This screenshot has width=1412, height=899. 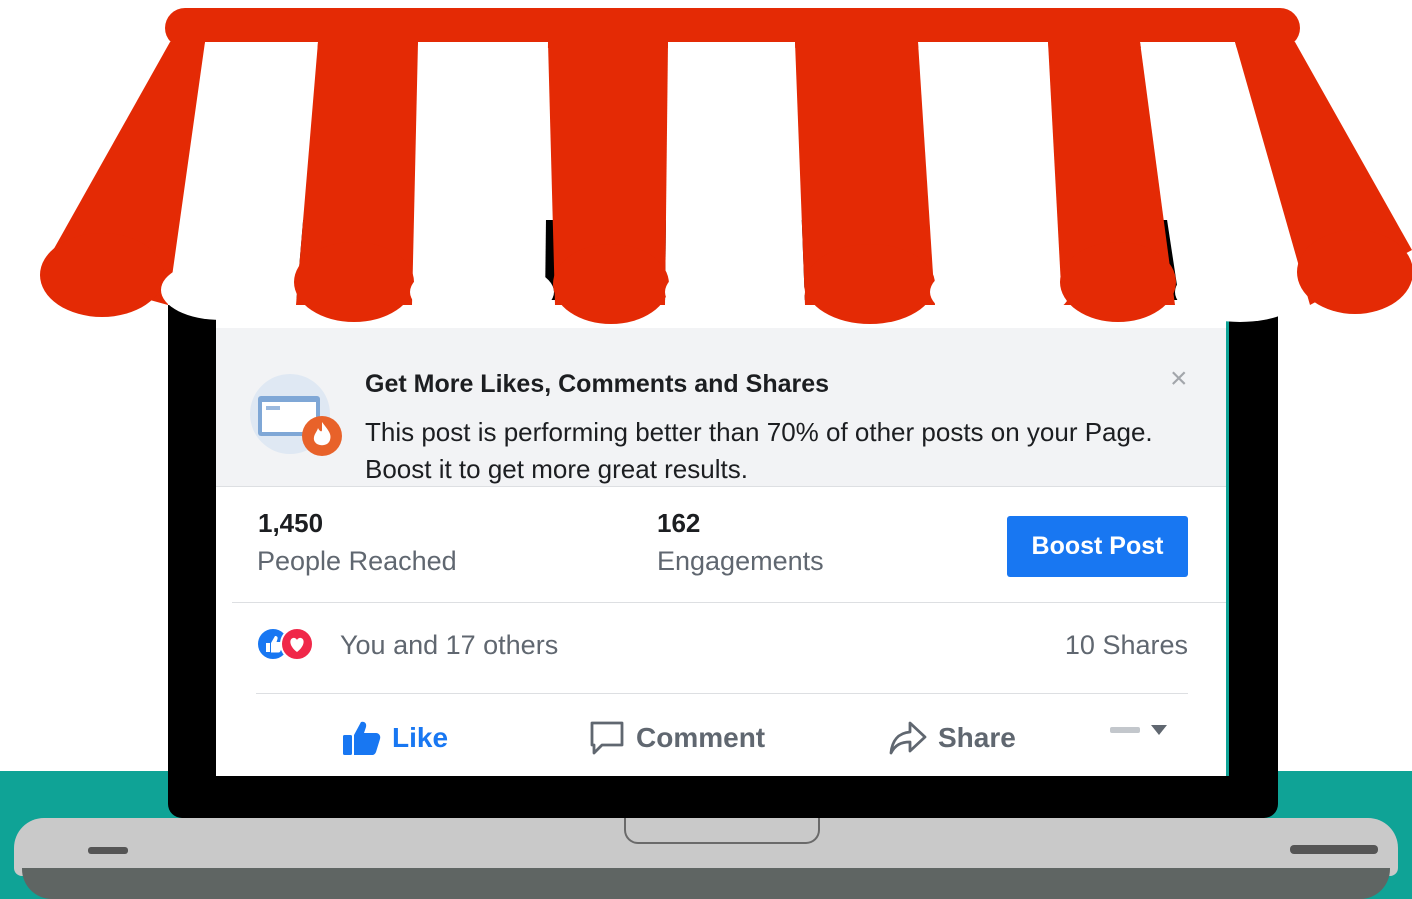 I want to click on share-icon, so click(x=908, y=738).